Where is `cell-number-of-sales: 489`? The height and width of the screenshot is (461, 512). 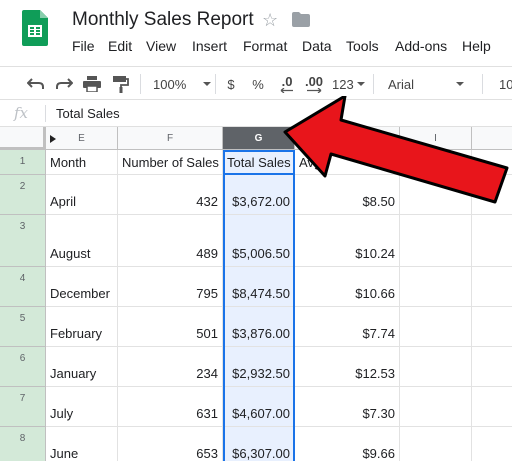 cell-number-of-sales: 489 is located at coordinates (170, 241).